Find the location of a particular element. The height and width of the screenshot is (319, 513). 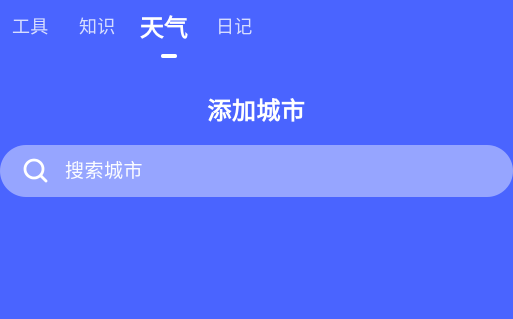

tab-tools: 工具 is located at coordinates (30, 28).